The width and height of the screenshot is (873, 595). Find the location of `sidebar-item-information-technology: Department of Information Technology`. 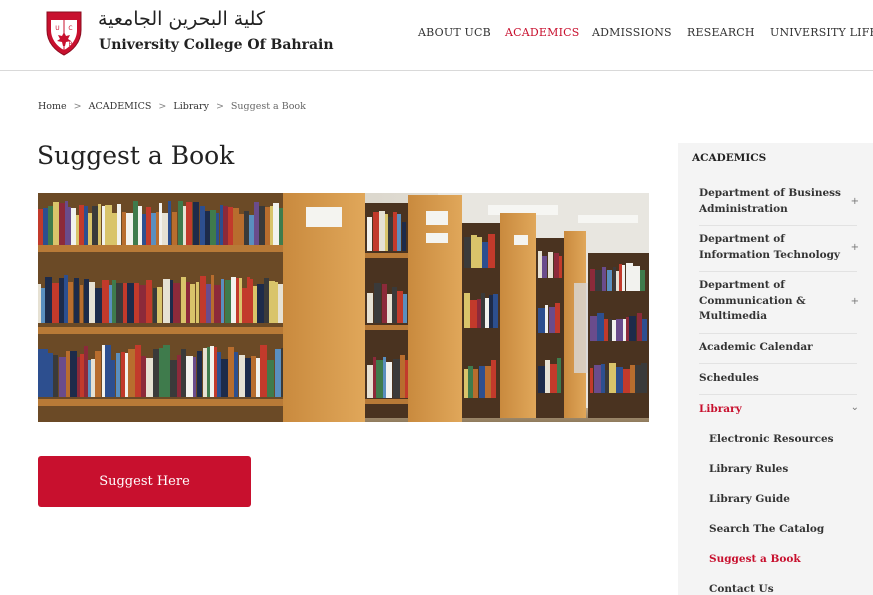

sidebar-item-information-technology: Department of Information Technology is located at coordinates (774, 247).